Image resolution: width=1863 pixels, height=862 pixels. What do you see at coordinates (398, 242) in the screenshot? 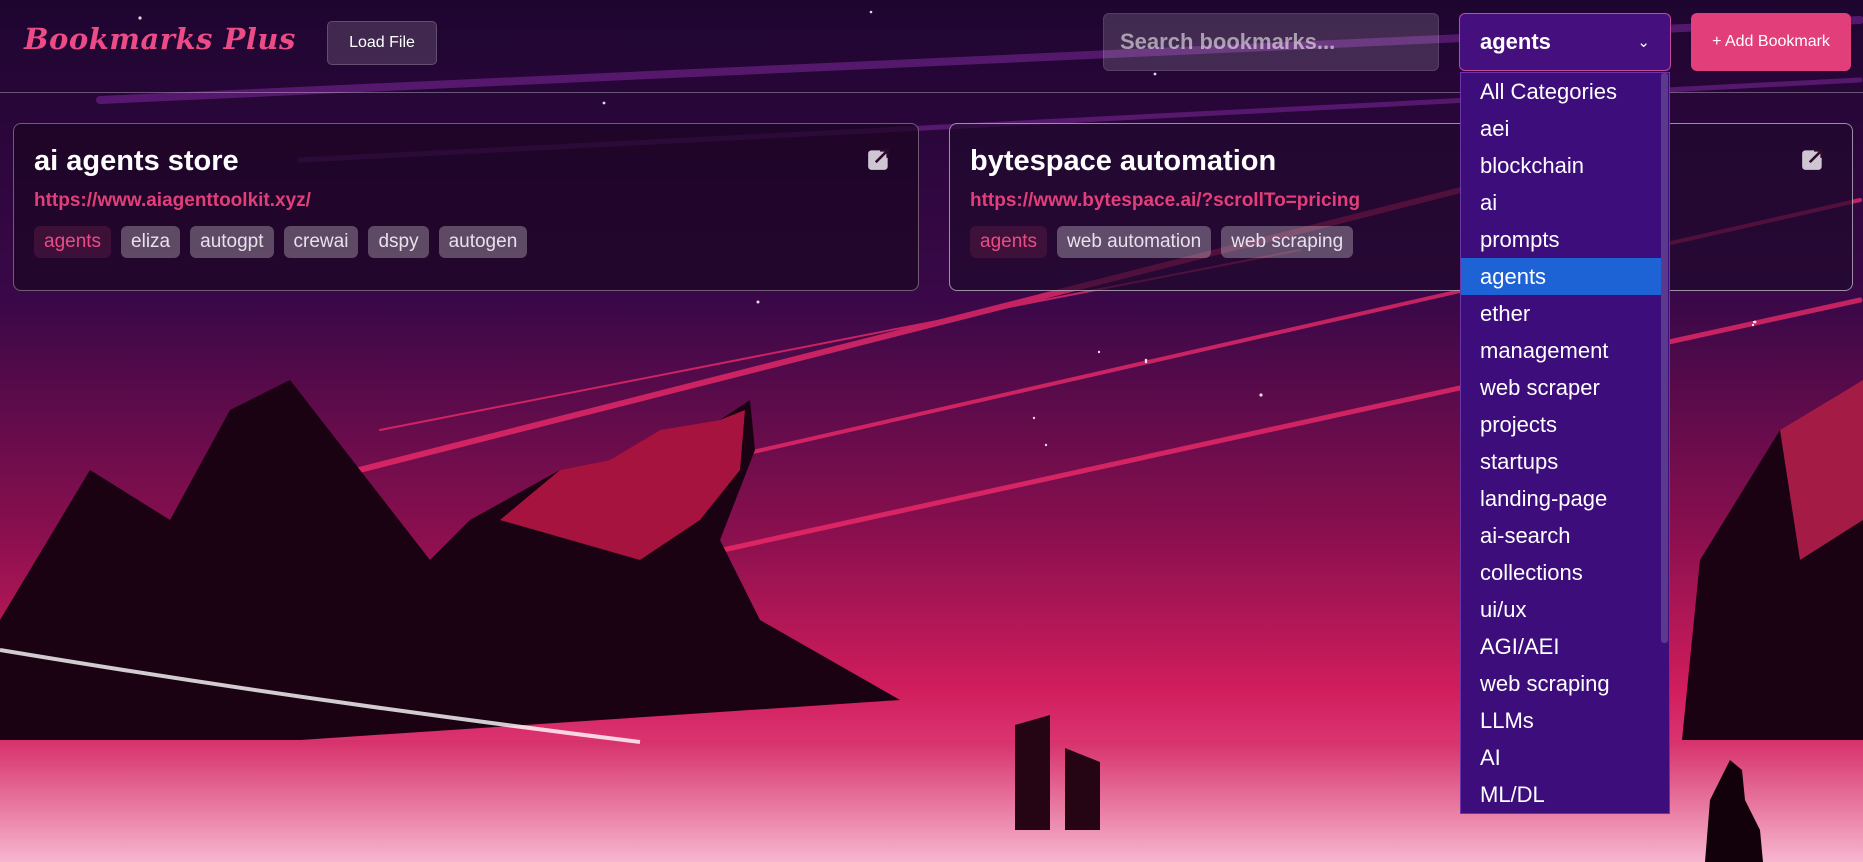
I see `tag-chip: dspy` at bounding box center [398, 242].